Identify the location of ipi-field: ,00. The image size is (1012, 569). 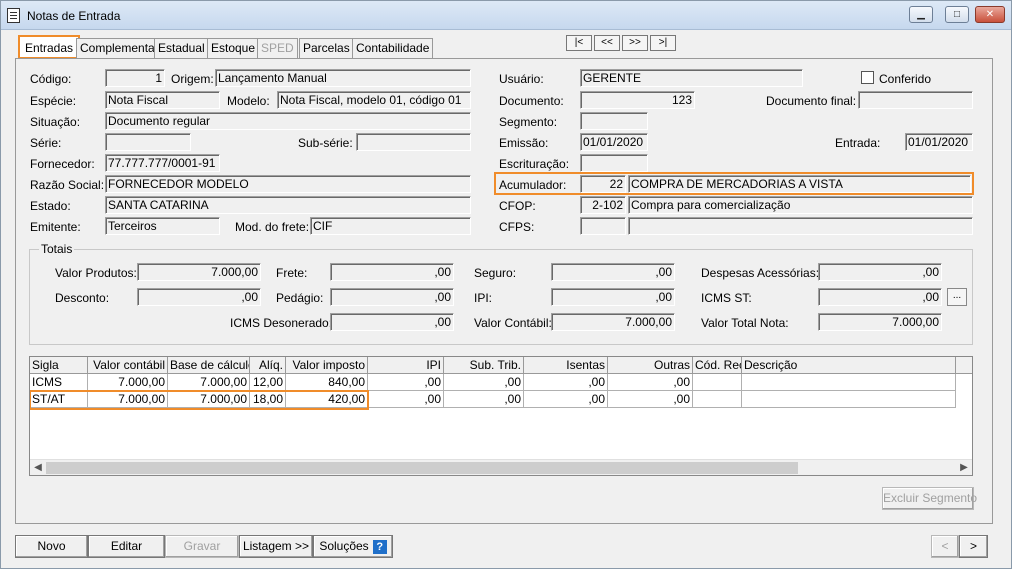
(613, 297).